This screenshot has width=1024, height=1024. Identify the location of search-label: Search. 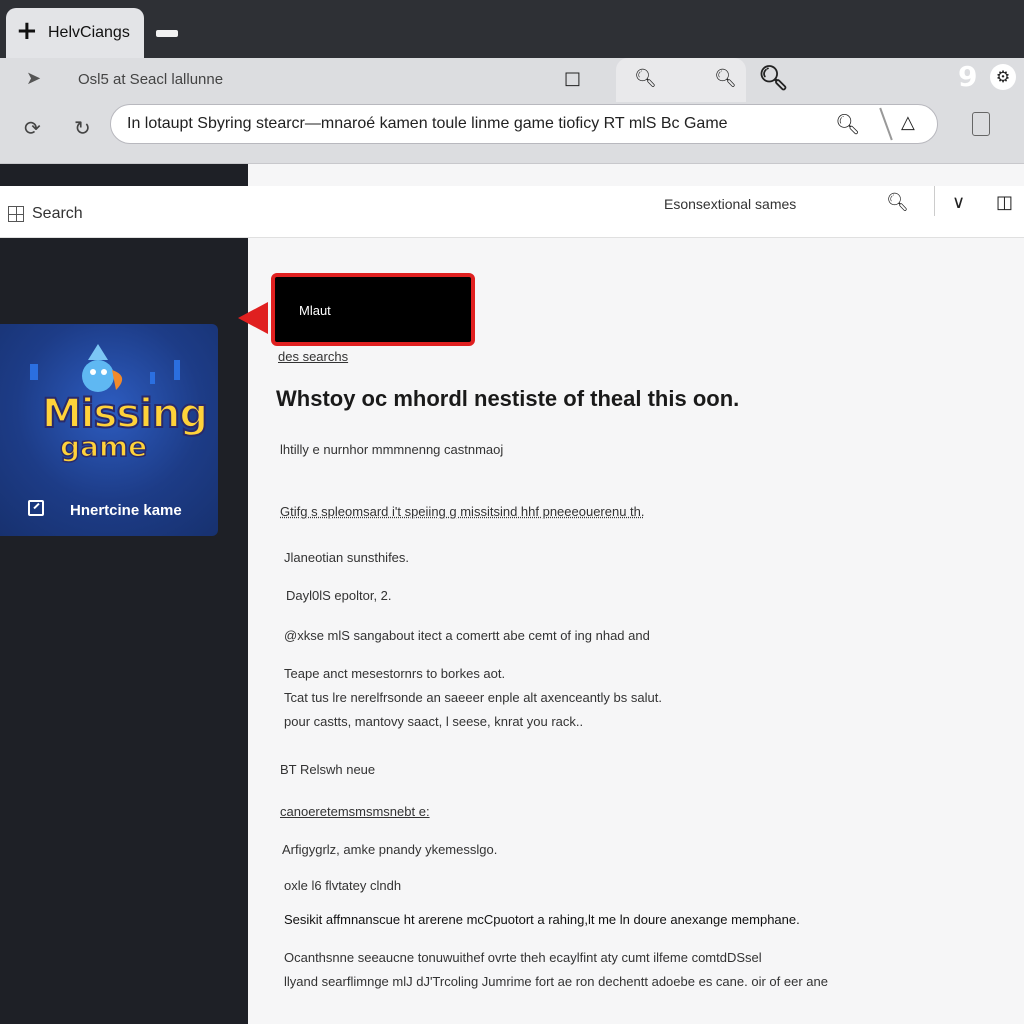
(57, 214).